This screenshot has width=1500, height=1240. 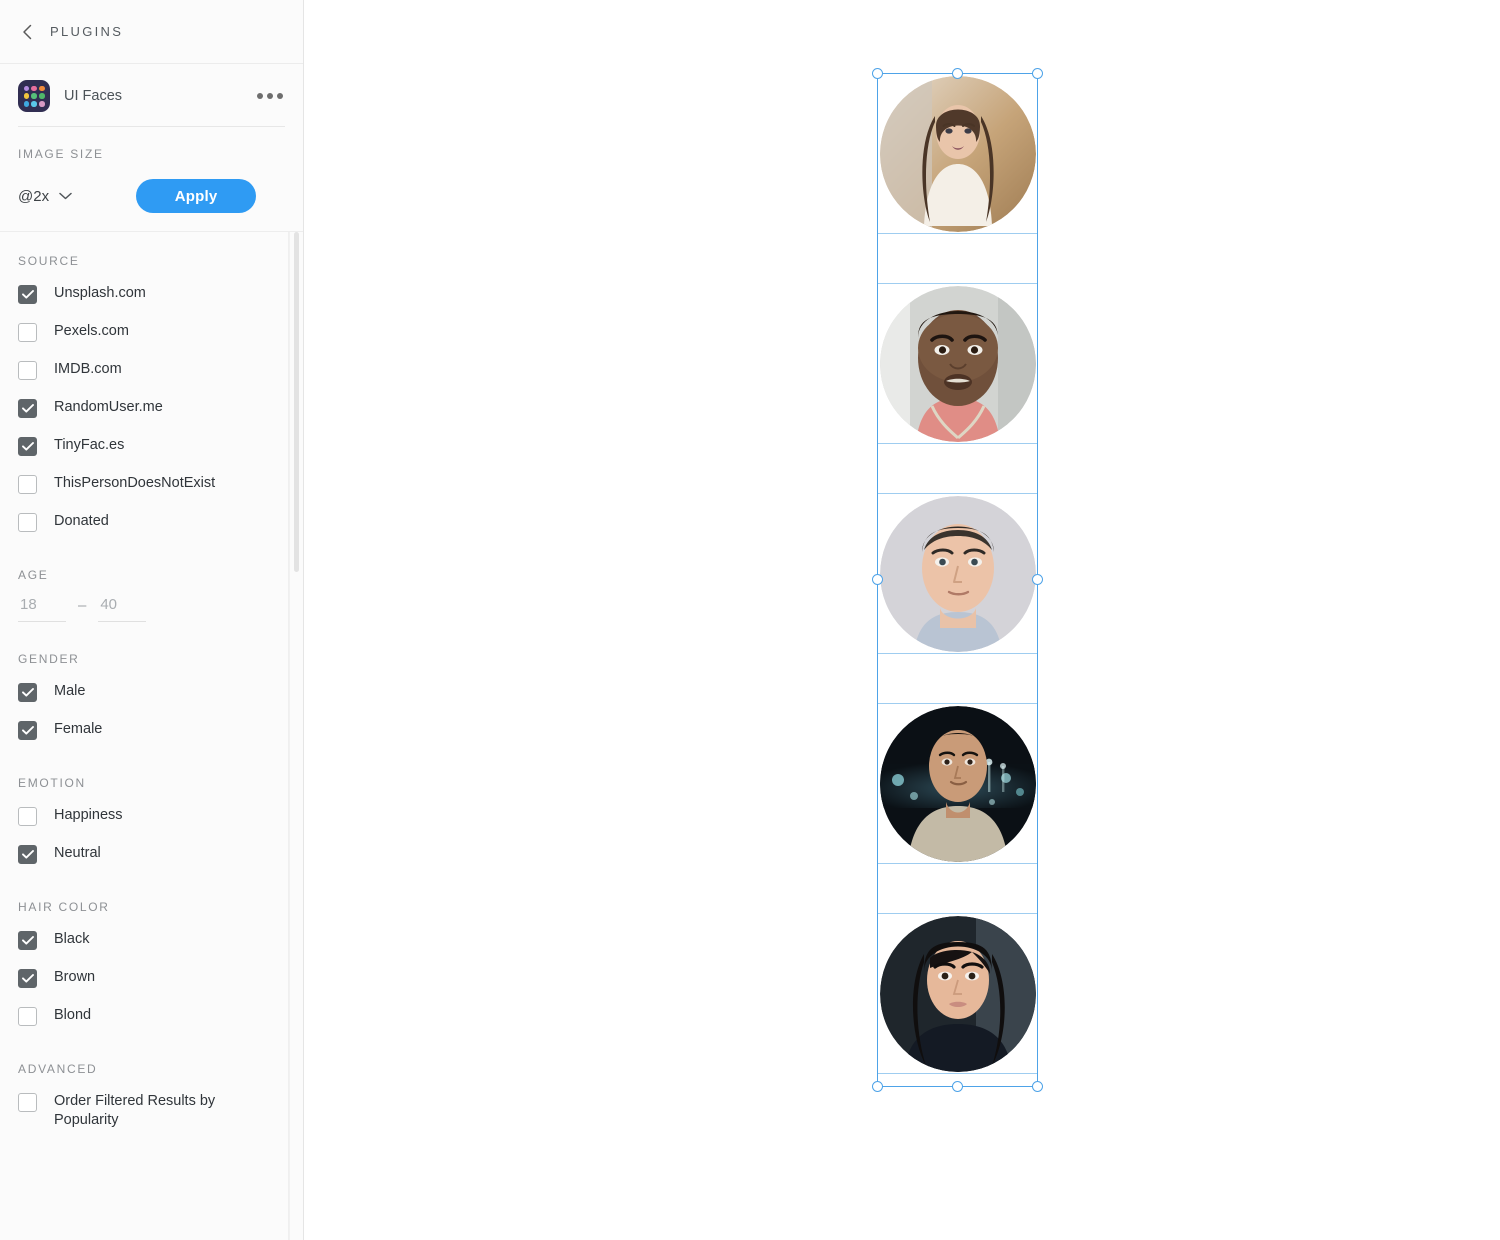 I want to click on filter-group-gender: GENDER Male Female, so click(x=144, y=699).